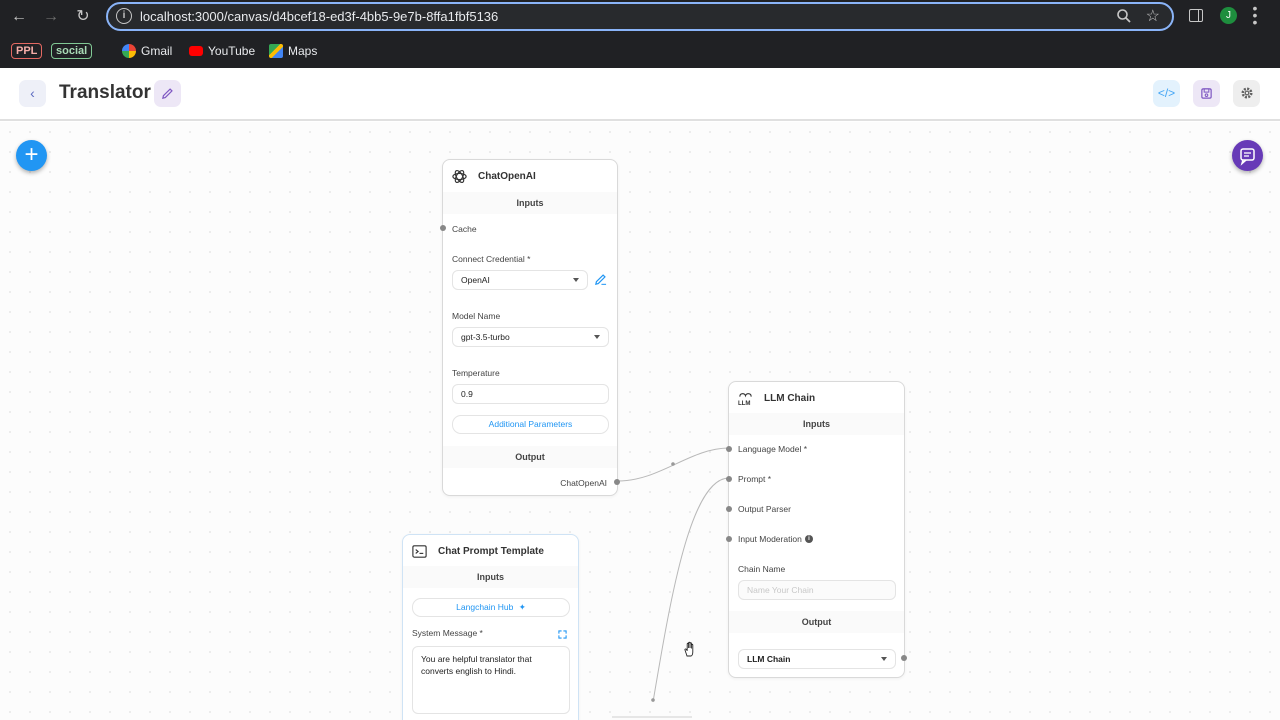  I want to click on credential-label: Connect Credential *, so click(491, 259).